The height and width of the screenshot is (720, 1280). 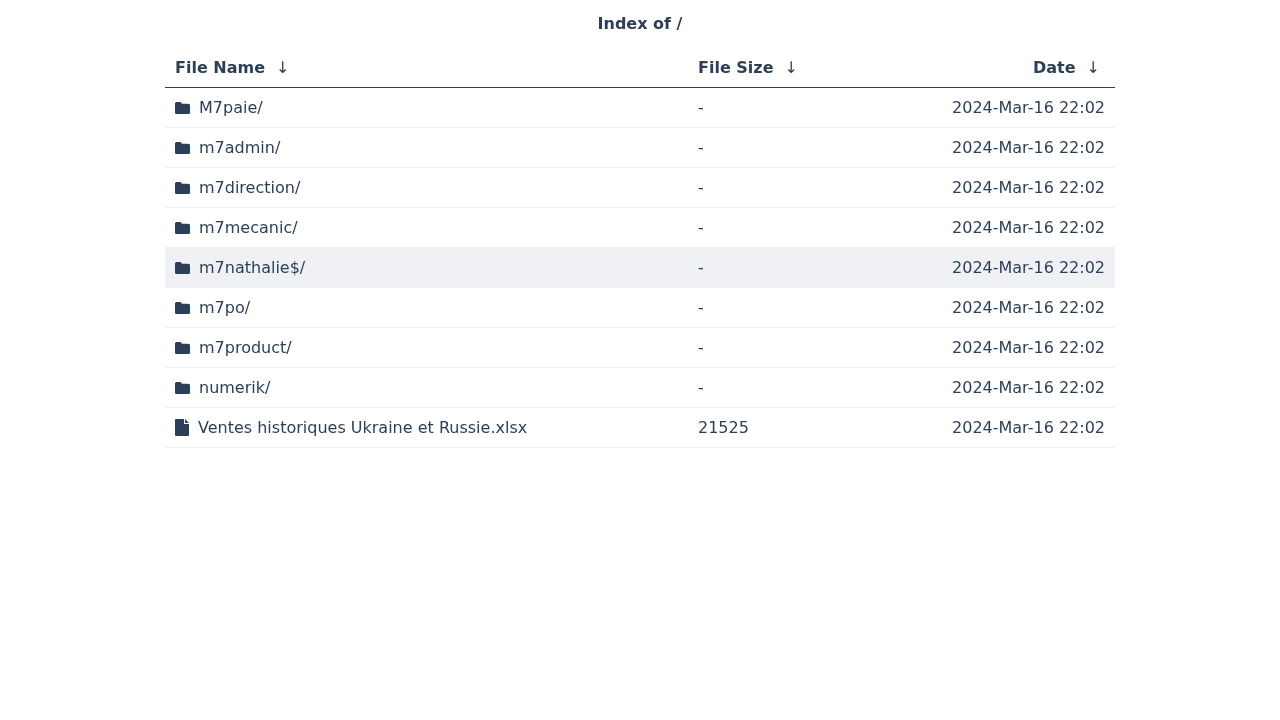 I want to click on file-row: m7nathalie$/ - 2024-Mar-16 22:02, so click(x=640, y=268).